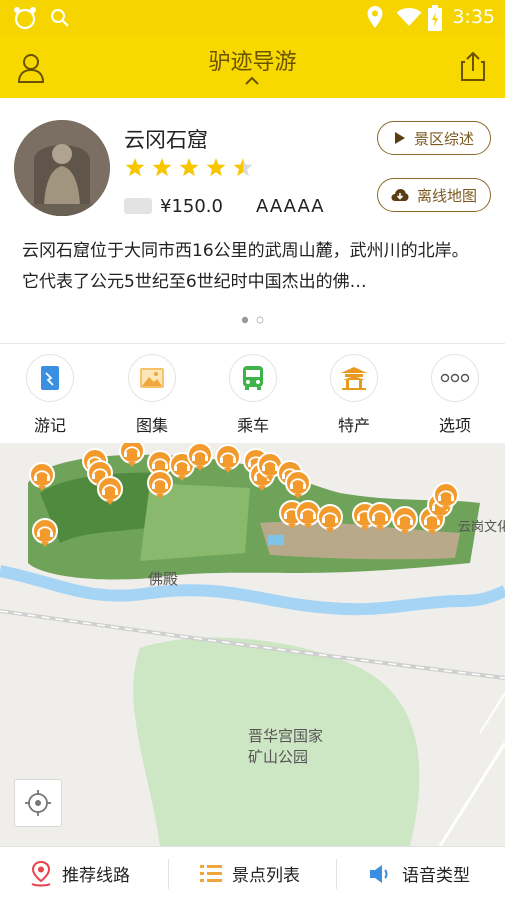 This screenshot has width=505, height=900. I want to click on offline-map-button: 离线地图, so click(434, 195).